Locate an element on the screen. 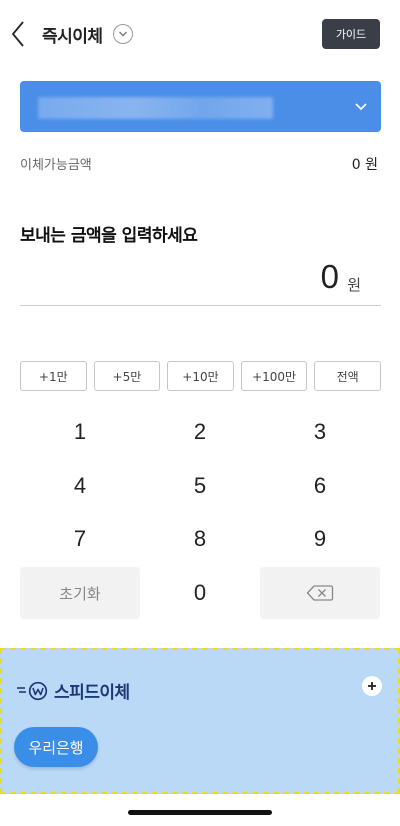  quick-amount-row: +1만 +5만 +10만 +100만 전액 is located at coordinates (200, 376).